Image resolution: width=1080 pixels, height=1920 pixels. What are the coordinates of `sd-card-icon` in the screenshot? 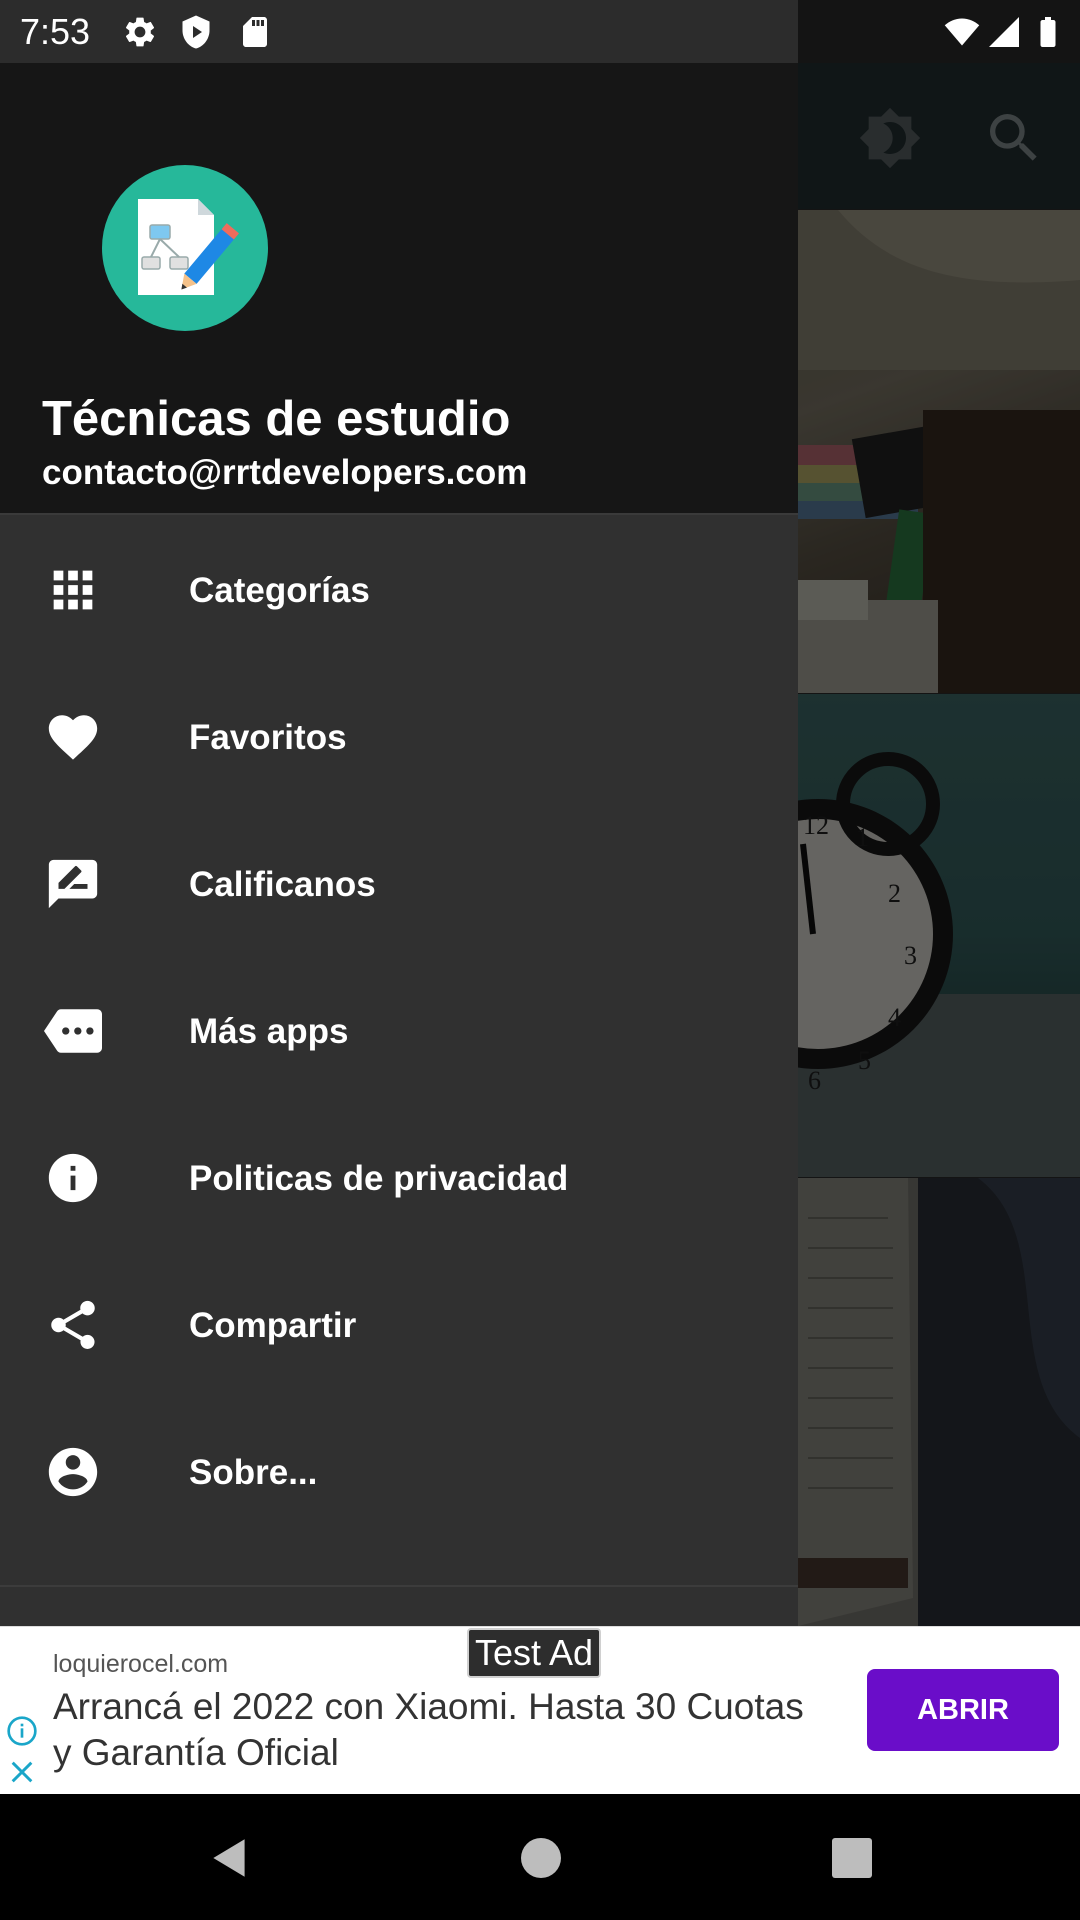 It's located at (255, 32).